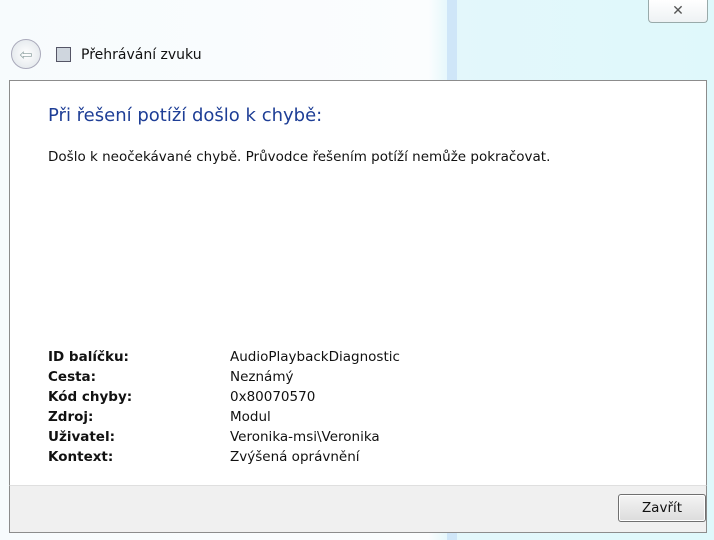  Describe the element at coordinates (224, 437) in the screenshot. I see `detail-row: Uživatel: Veronika-msi\Veronika` at that location.